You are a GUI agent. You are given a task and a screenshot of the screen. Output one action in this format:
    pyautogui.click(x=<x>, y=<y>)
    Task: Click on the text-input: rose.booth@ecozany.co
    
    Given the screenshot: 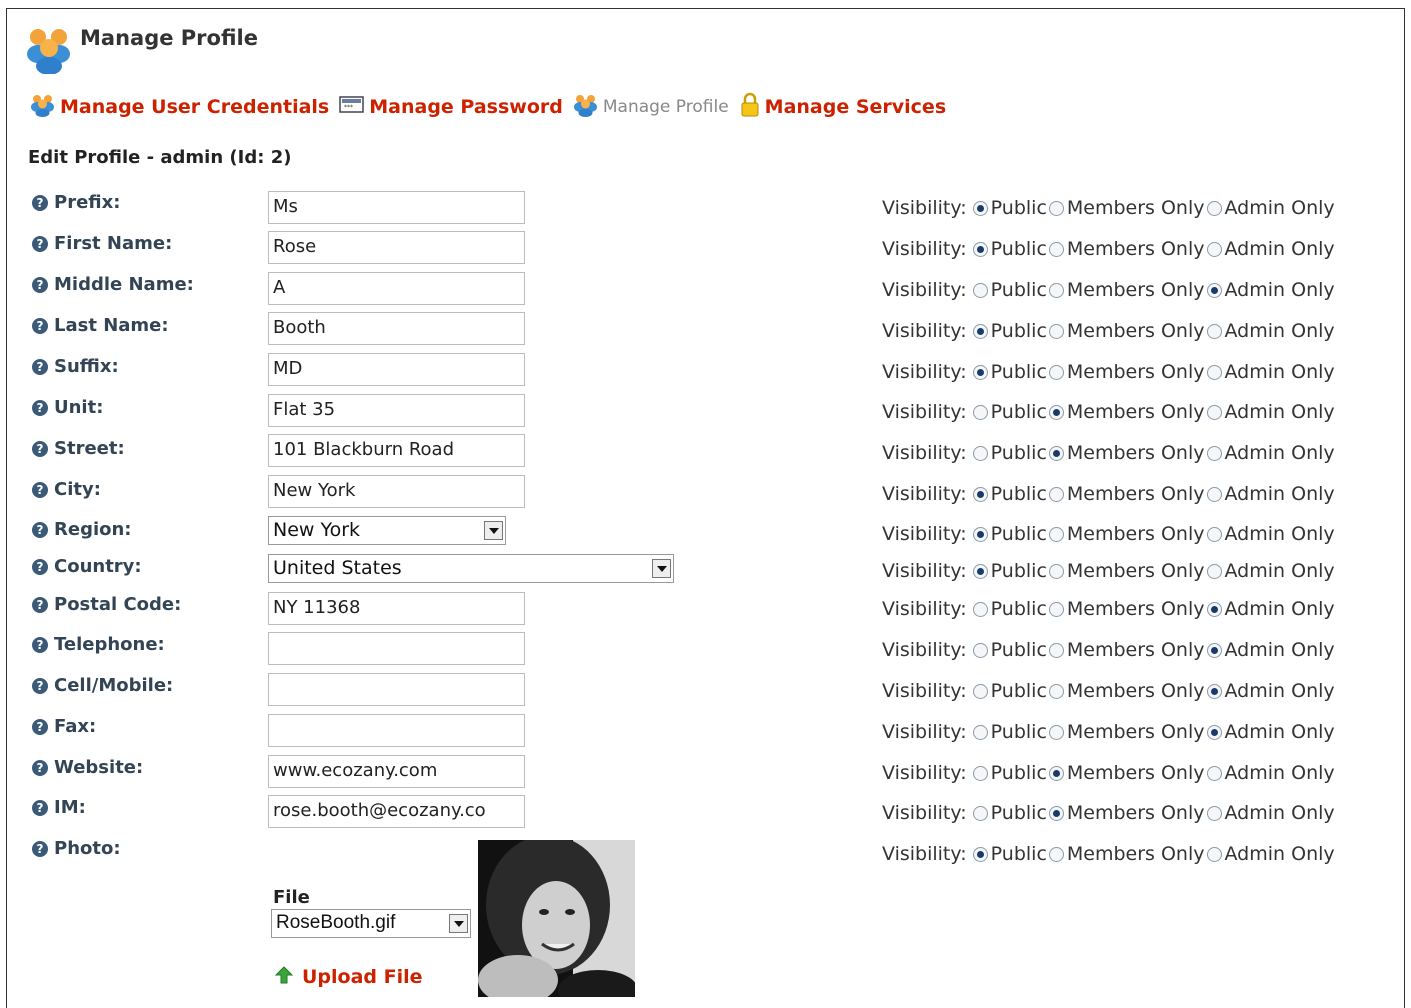 What is the action you would take?
    pyautogui.click(x=396, y=811)
    